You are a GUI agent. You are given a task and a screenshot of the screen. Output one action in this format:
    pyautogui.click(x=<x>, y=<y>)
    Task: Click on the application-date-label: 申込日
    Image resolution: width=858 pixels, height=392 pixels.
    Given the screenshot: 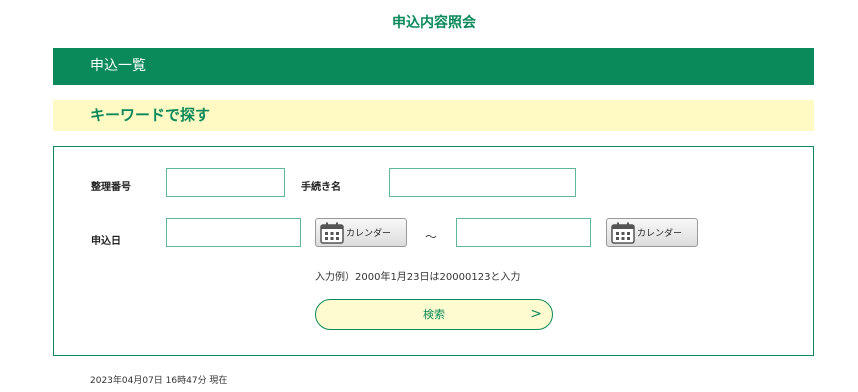 What is the action you would take?
    pyautogui.click(x=106, y=241)
    